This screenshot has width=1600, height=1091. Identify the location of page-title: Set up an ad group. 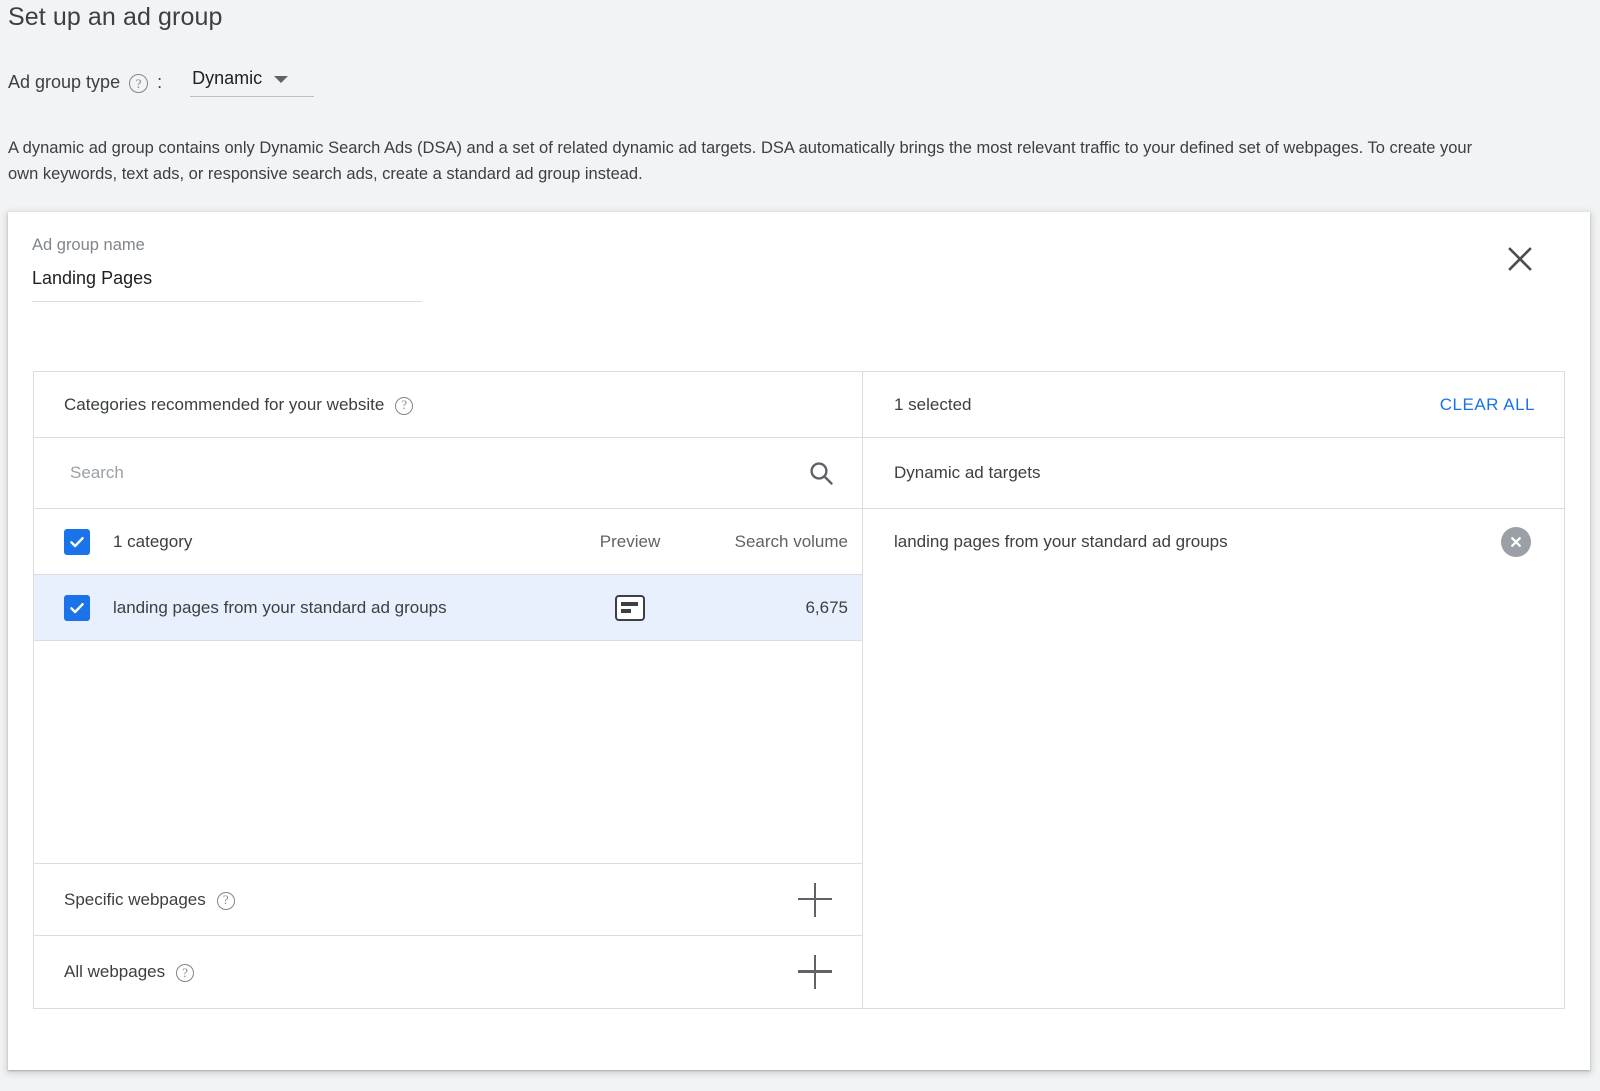
(115, 17).